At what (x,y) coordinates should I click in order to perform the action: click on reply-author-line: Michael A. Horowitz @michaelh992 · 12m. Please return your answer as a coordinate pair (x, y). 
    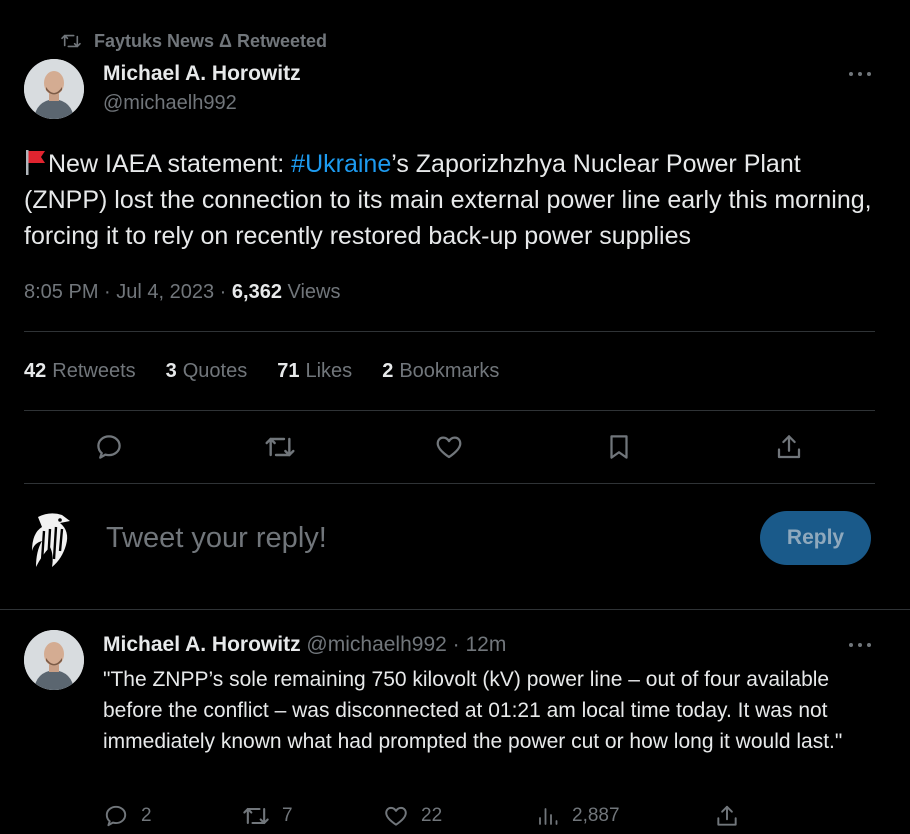
    Looking at the image, I should click on (304, 645).